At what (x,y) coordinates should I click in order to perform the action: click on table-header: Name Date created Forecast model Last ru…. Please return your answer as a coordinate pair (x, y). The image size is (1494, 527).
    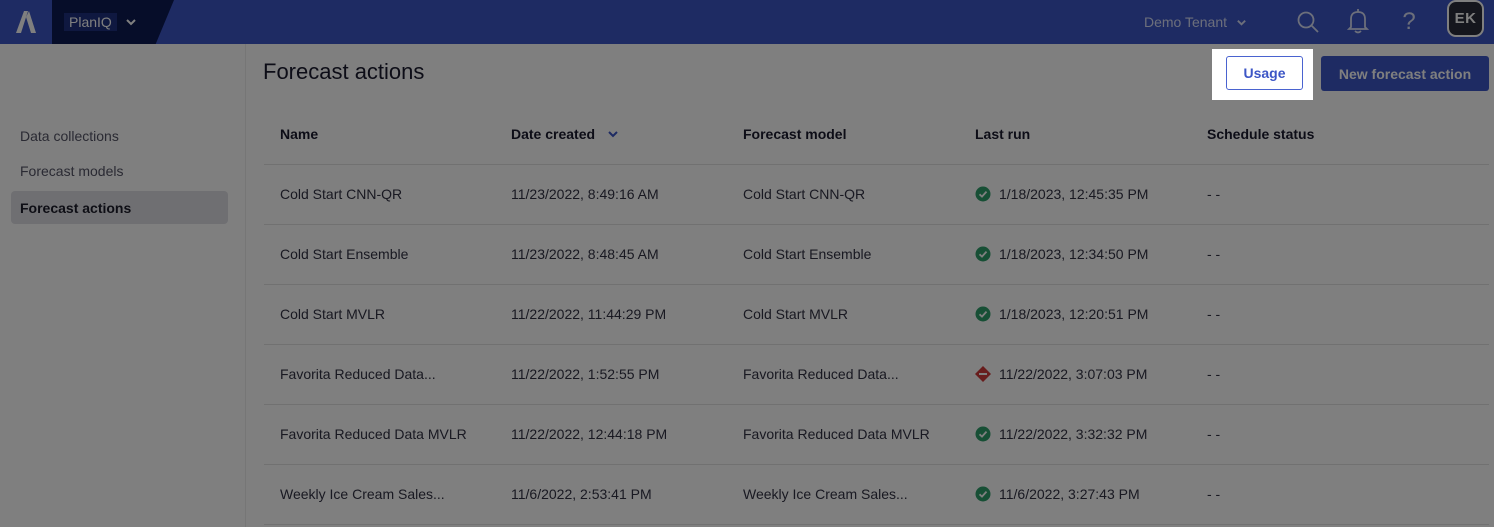
    Looking at the image, I should click on (876, 134).